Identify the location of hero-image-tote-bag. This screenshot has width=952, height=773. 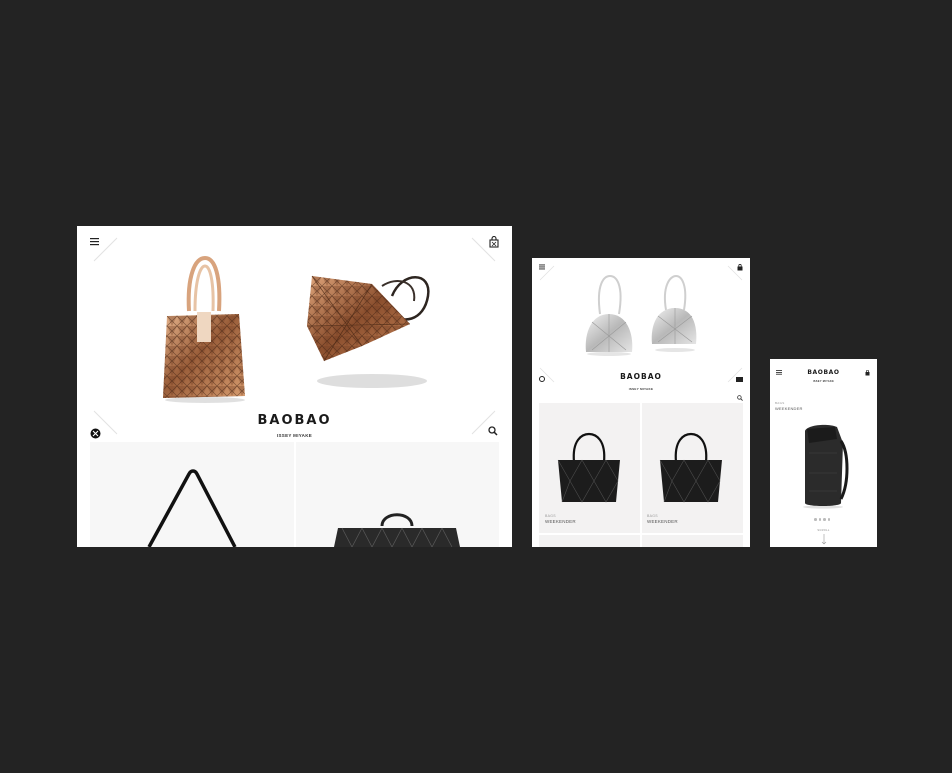
(204, 329).